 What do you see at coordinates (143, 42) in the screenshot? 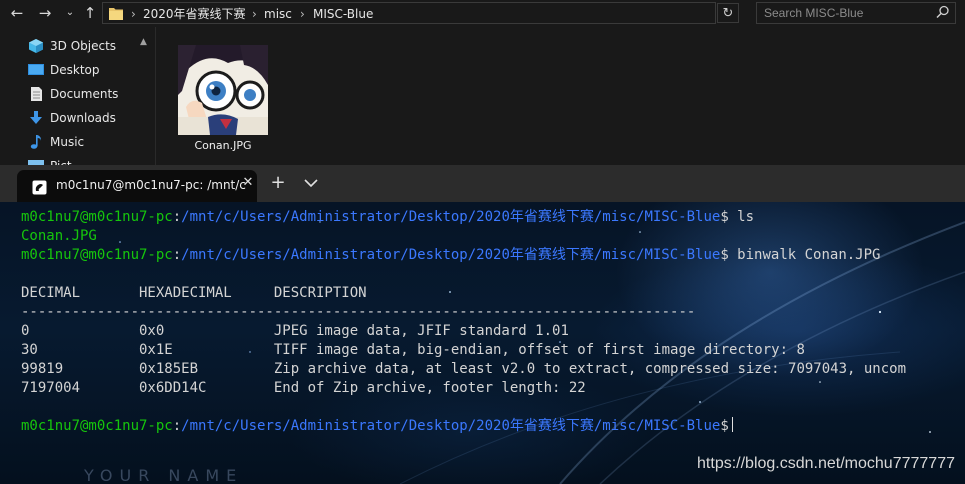
I see `scroll-up-chevron-icon: ▲` at bounding box center [143, 42].